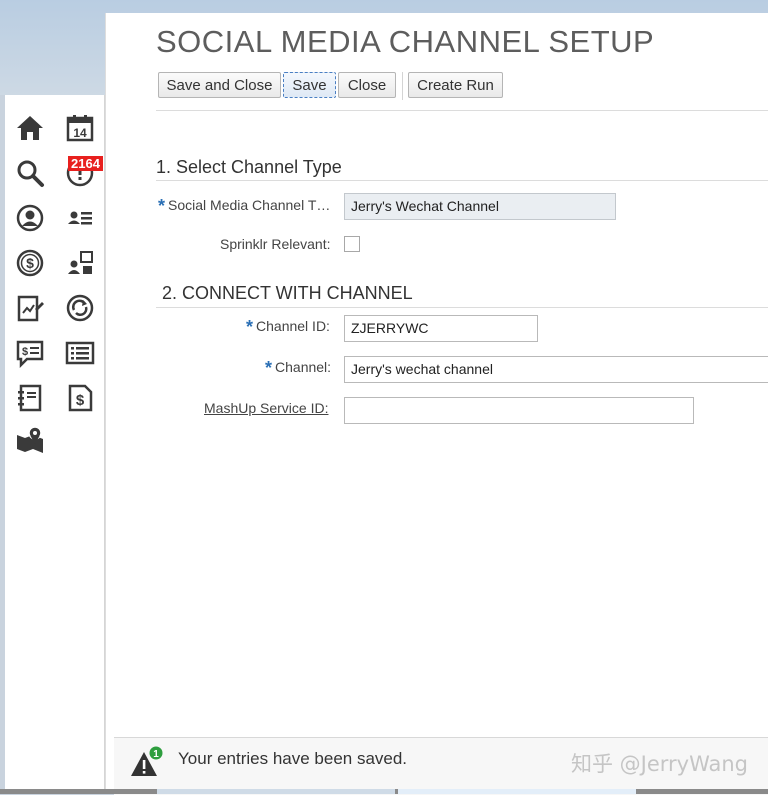 The height and width of the screenshot is (795, 768). What do you see at coordinates (30, 353) in the screenshot?
I see `quote-icon: $` at bounding box center [30, 353].